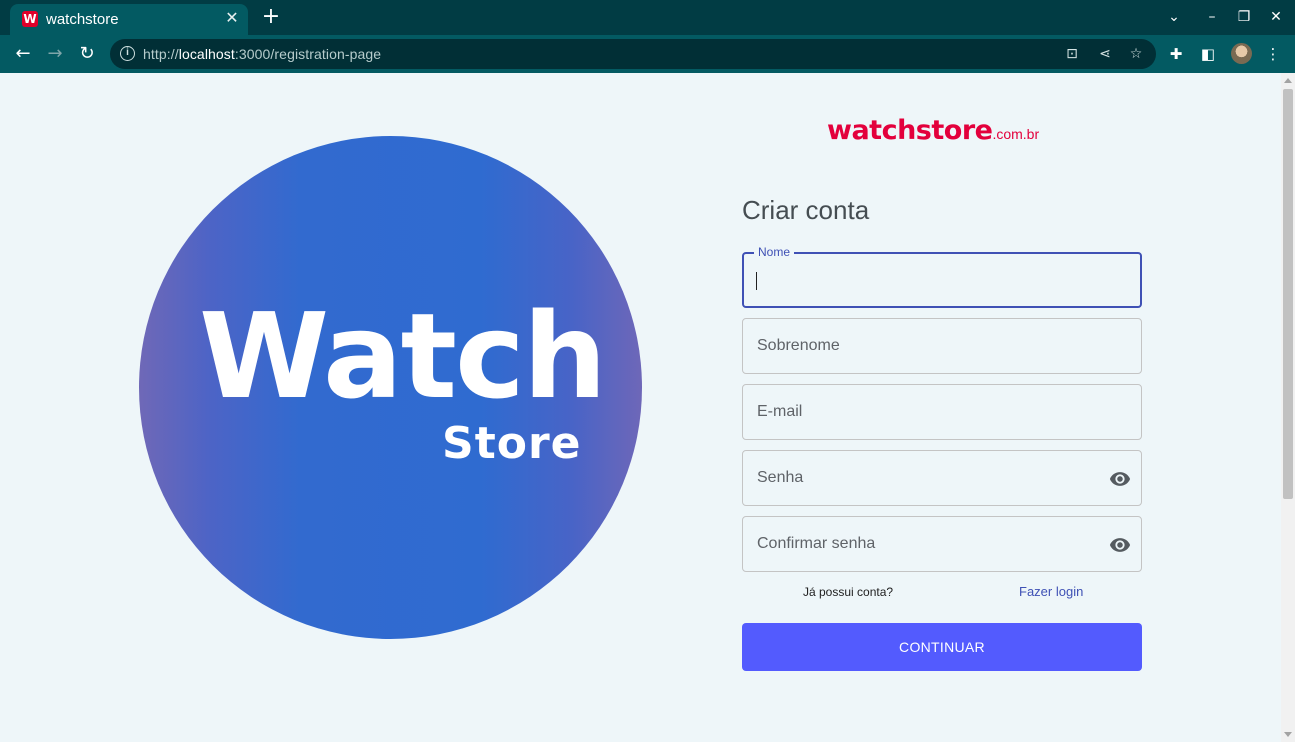 This screenshot has width=1295, height=742. I want to click on restore-icon: ❐, so click(1244, 17).